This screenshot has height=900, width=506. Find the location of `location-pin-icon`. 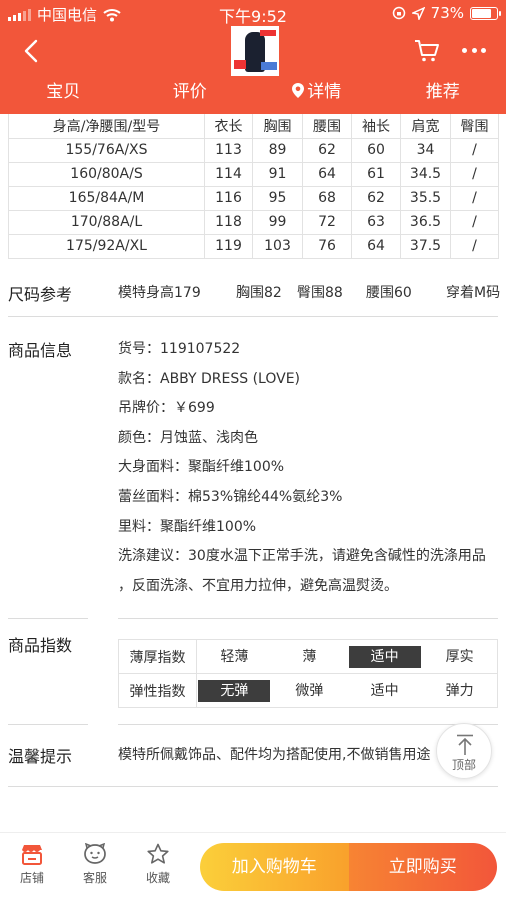

location-pin-icon is located at coordinates (298, 90).